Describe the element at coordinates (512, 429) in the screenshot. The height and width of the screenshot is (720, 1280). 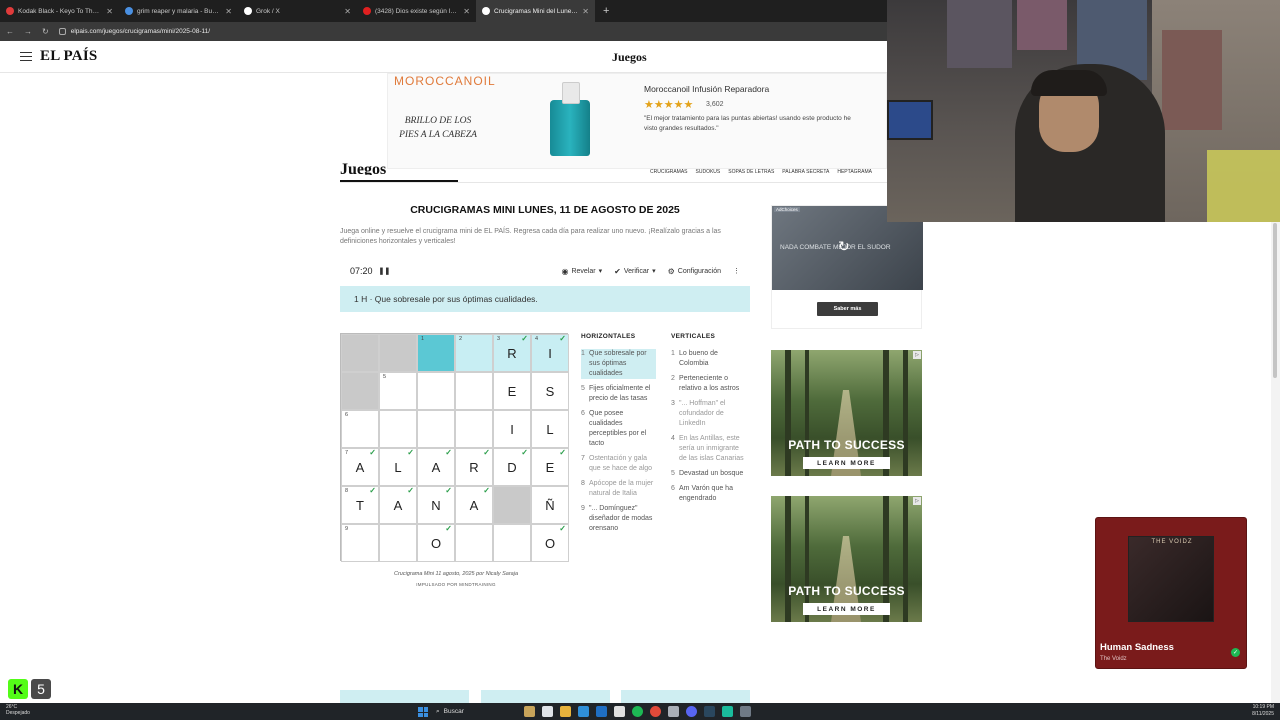
I see `grid-cell: I` at that location.